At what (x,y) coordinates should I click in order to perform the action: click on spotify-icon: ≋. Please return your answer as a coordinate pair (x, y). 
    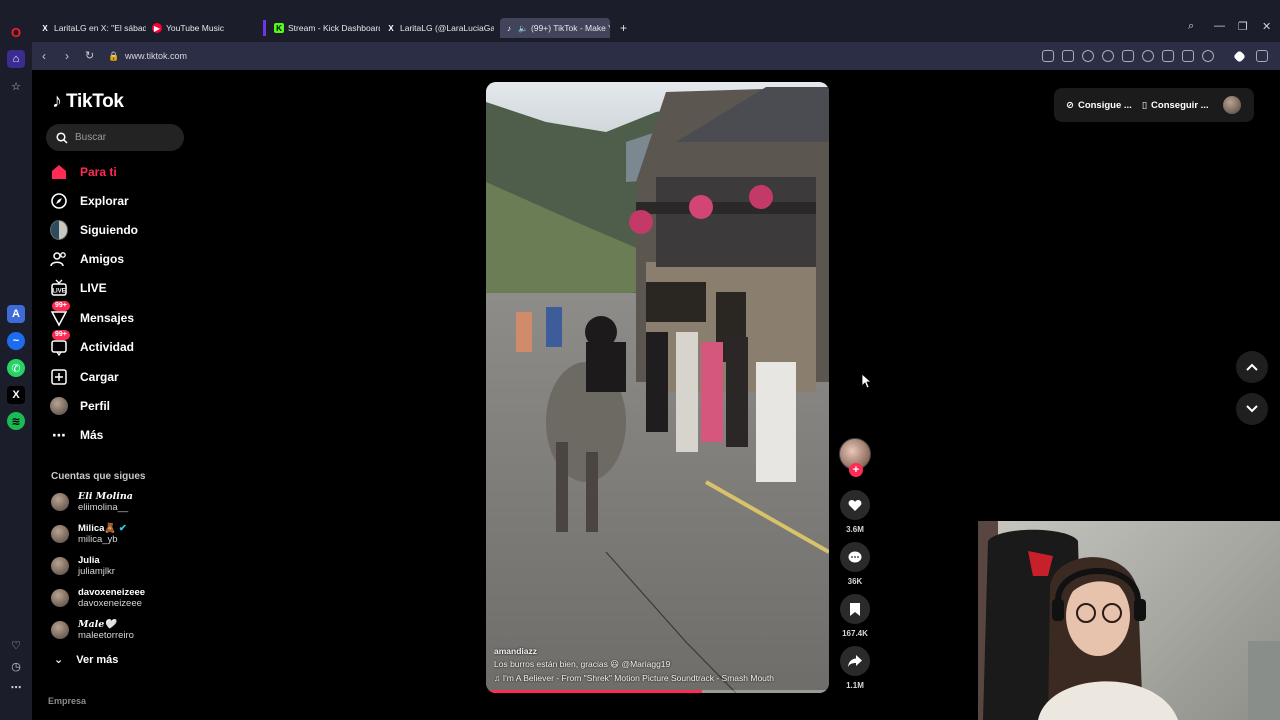
    Looking at the image, I should click on (16, 421).